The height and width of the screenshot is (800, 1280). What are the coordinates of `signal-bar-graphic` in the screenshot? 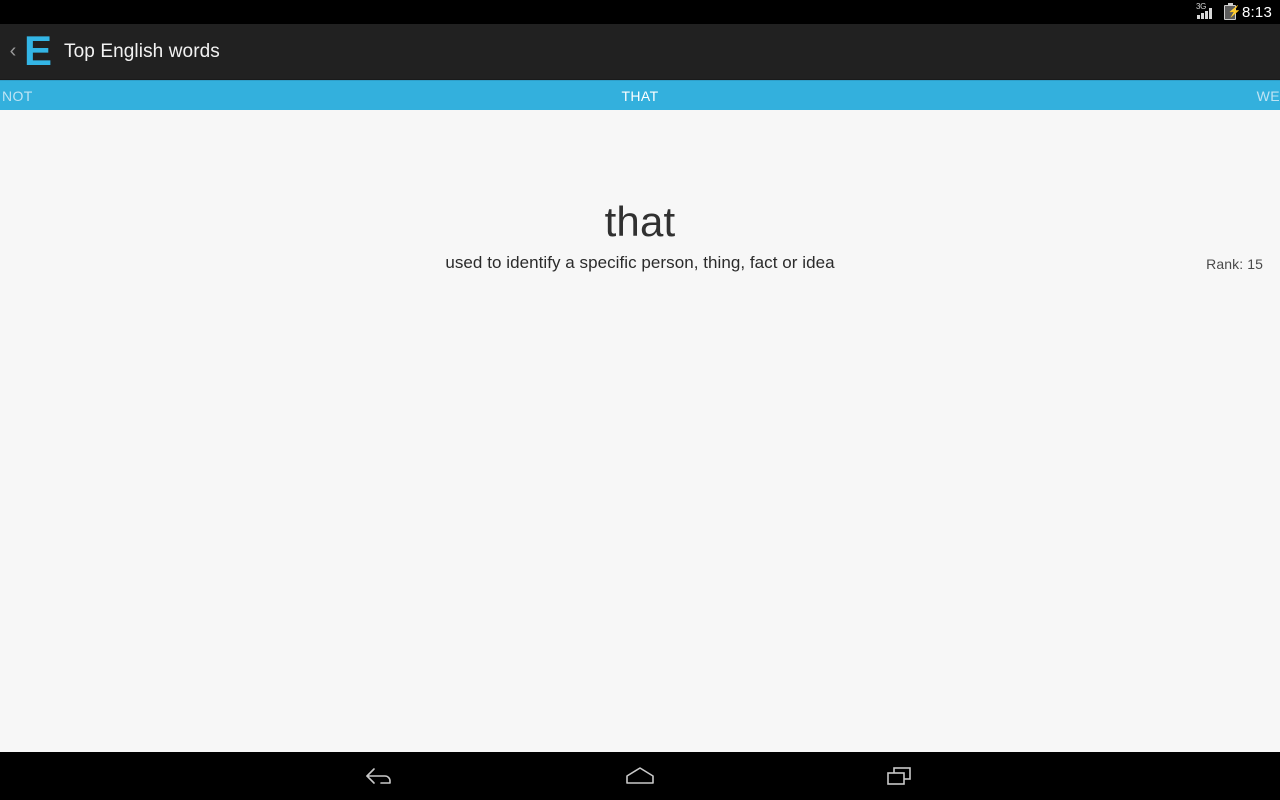 It's located at (1204, 13).